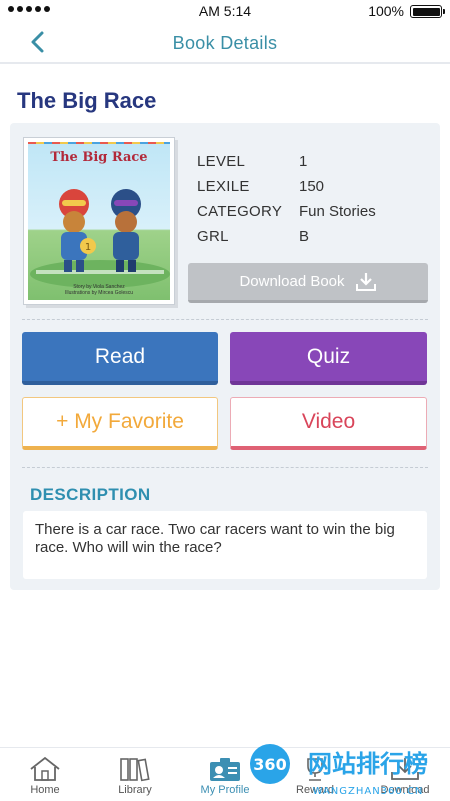 Image resolution: width=450 pixels, height=801 pixels. Describe the element at coordinates (87, 100) in the screenshot. I see `book-title: The Big Race` at that location.